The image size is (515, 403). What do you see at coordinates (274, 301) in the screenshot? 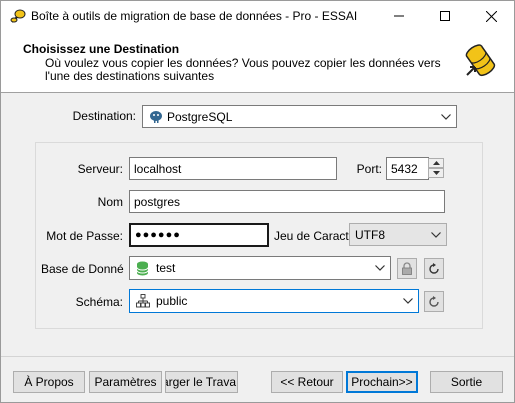
I see `schema-select: public` at bounding box center [274, 301].